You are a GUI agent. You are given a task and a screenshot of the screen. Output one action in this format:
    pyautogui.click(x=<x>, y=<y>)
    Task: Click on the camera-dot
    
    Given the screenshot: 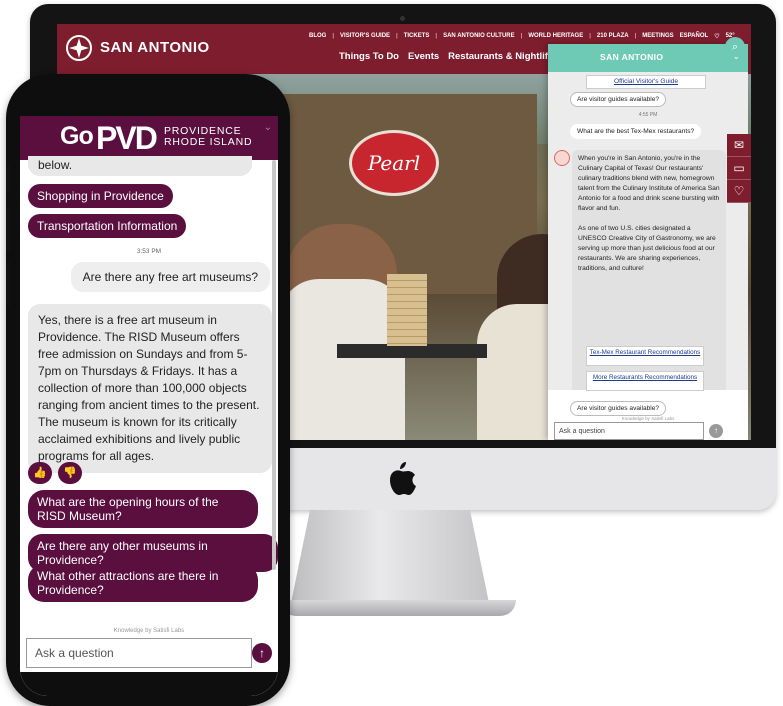 What is the action you would take?
    pyautogui.click(x=402, y=18)
    